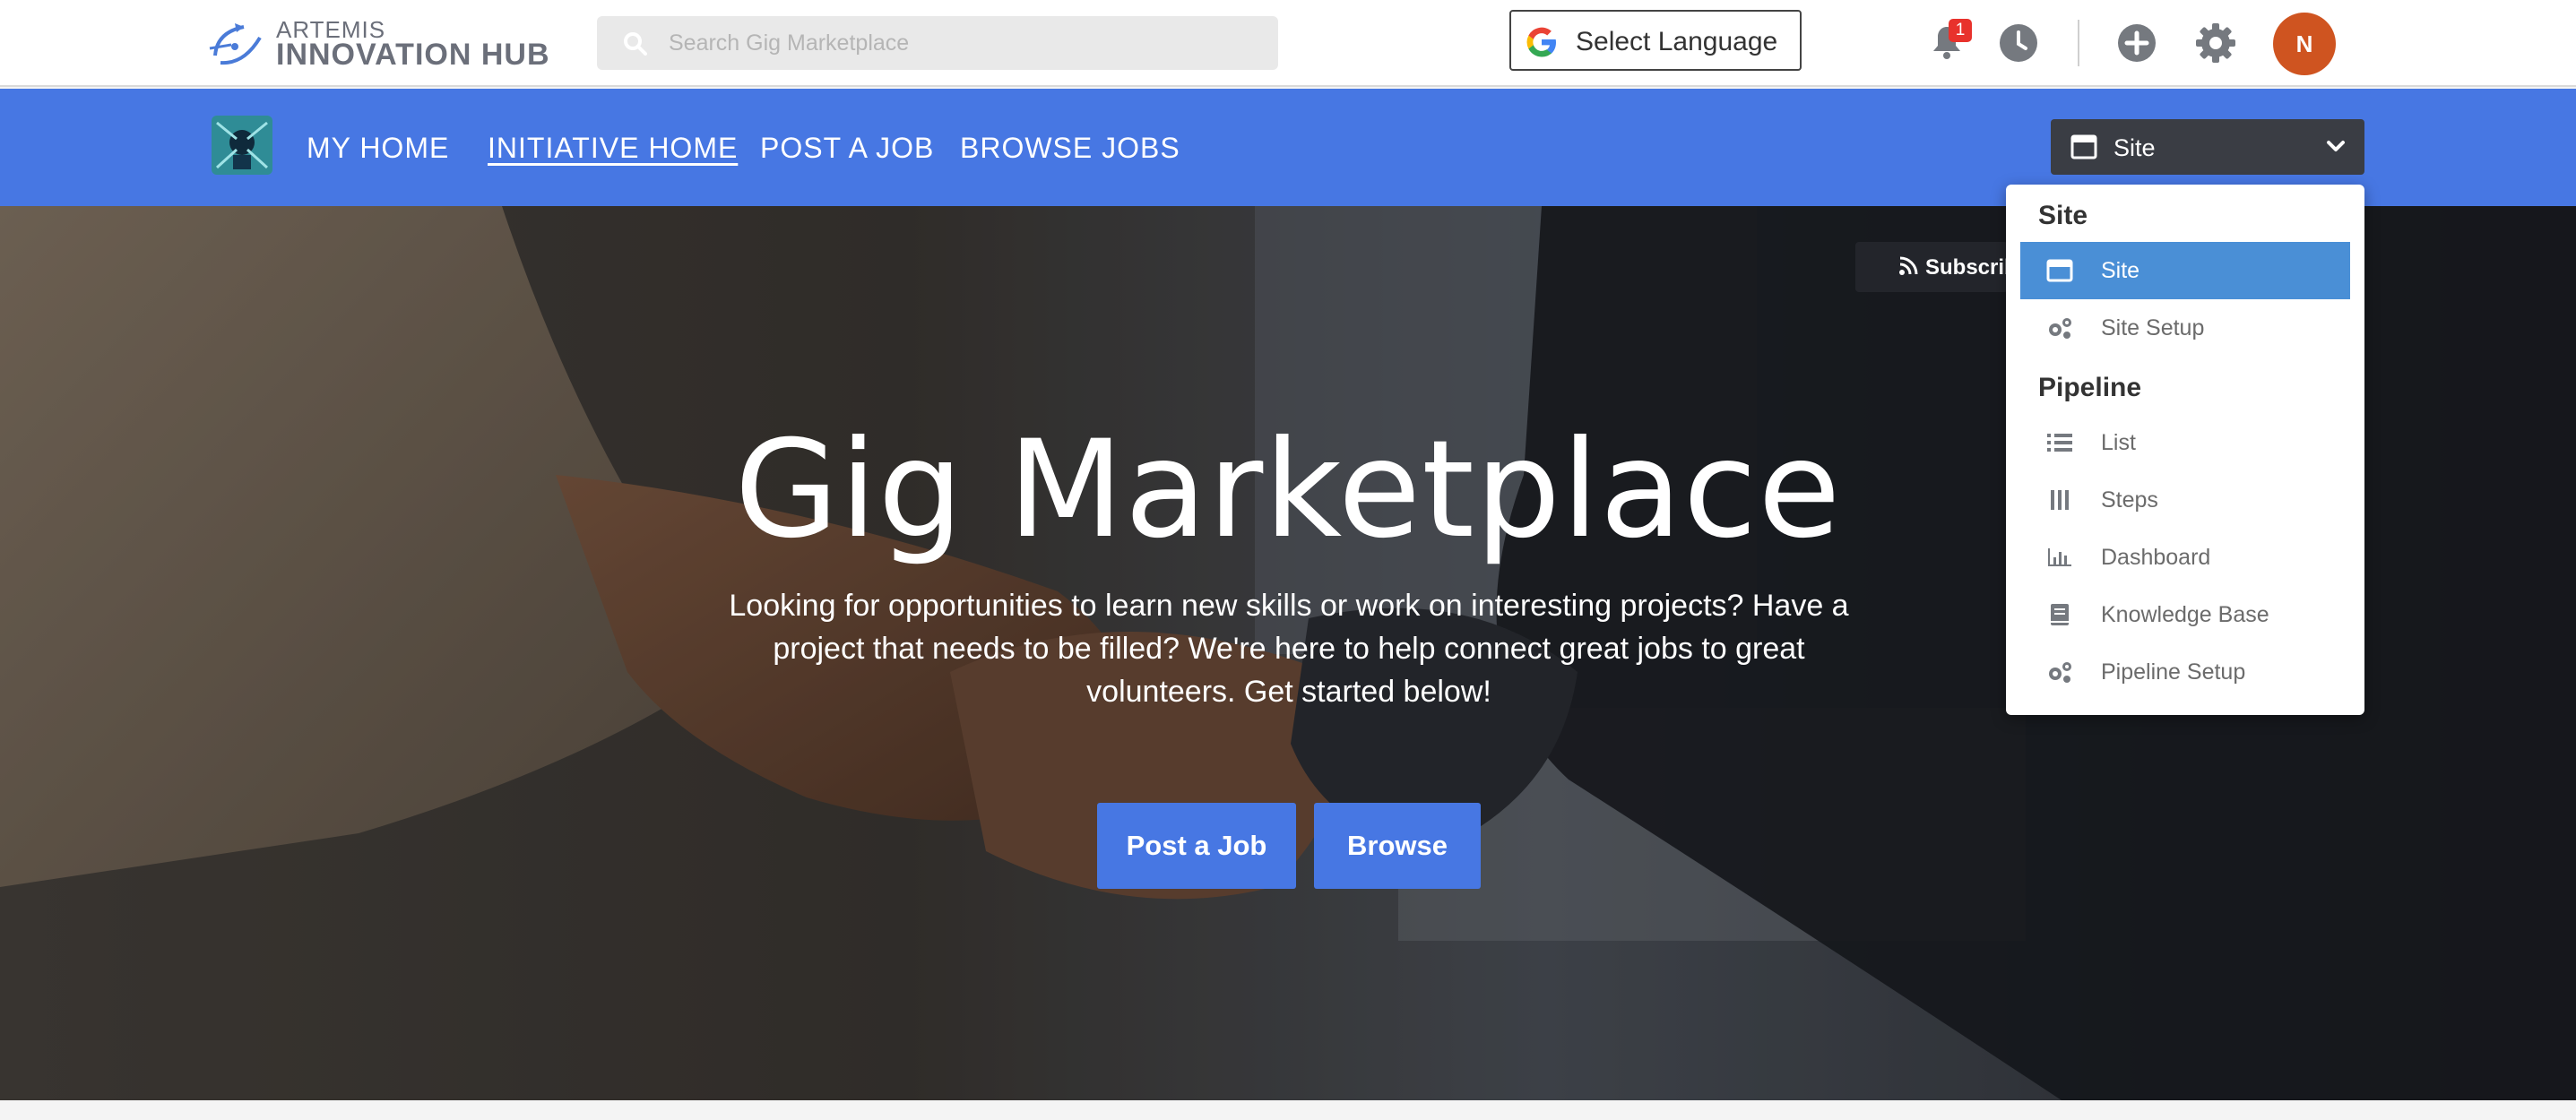  I want to click on menu-heading-site: Site, so click(2063, 215).